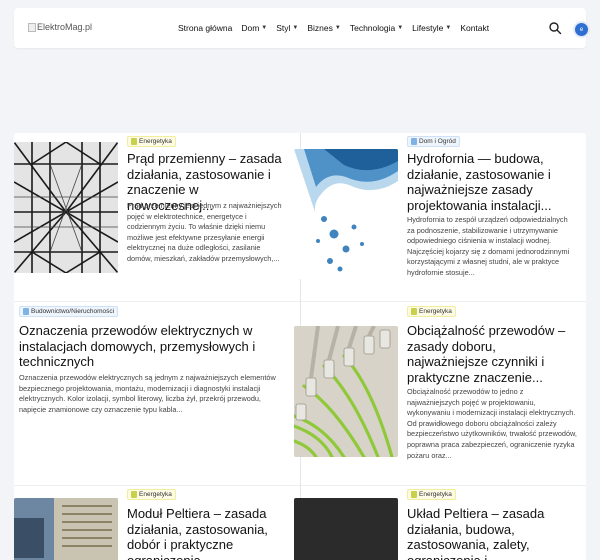  What do you see at coordinates (66, 207) in the screenshot?
I see `article-image-pylon` at bounding box center [66, 207].